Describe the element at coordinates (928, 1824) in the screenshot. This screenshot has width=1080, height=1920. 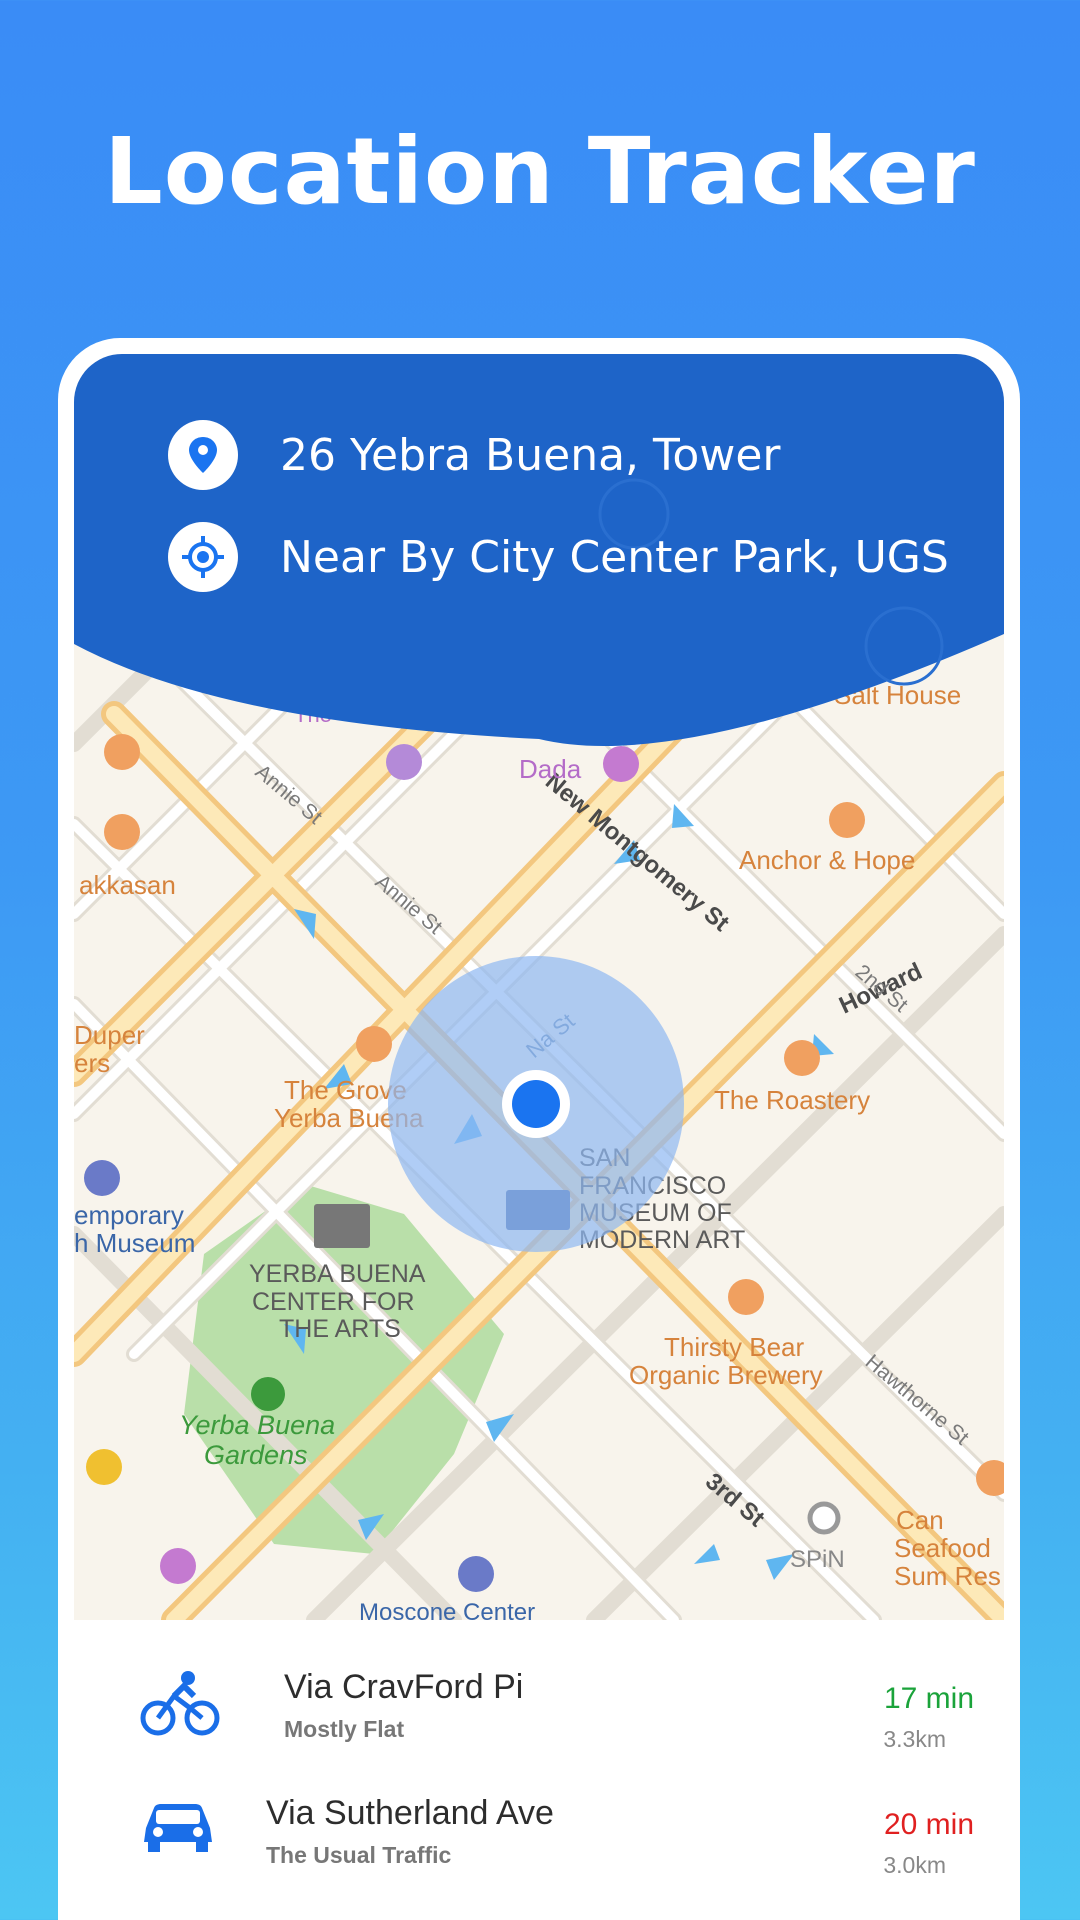
I see `route-time: 20 min` at that location.